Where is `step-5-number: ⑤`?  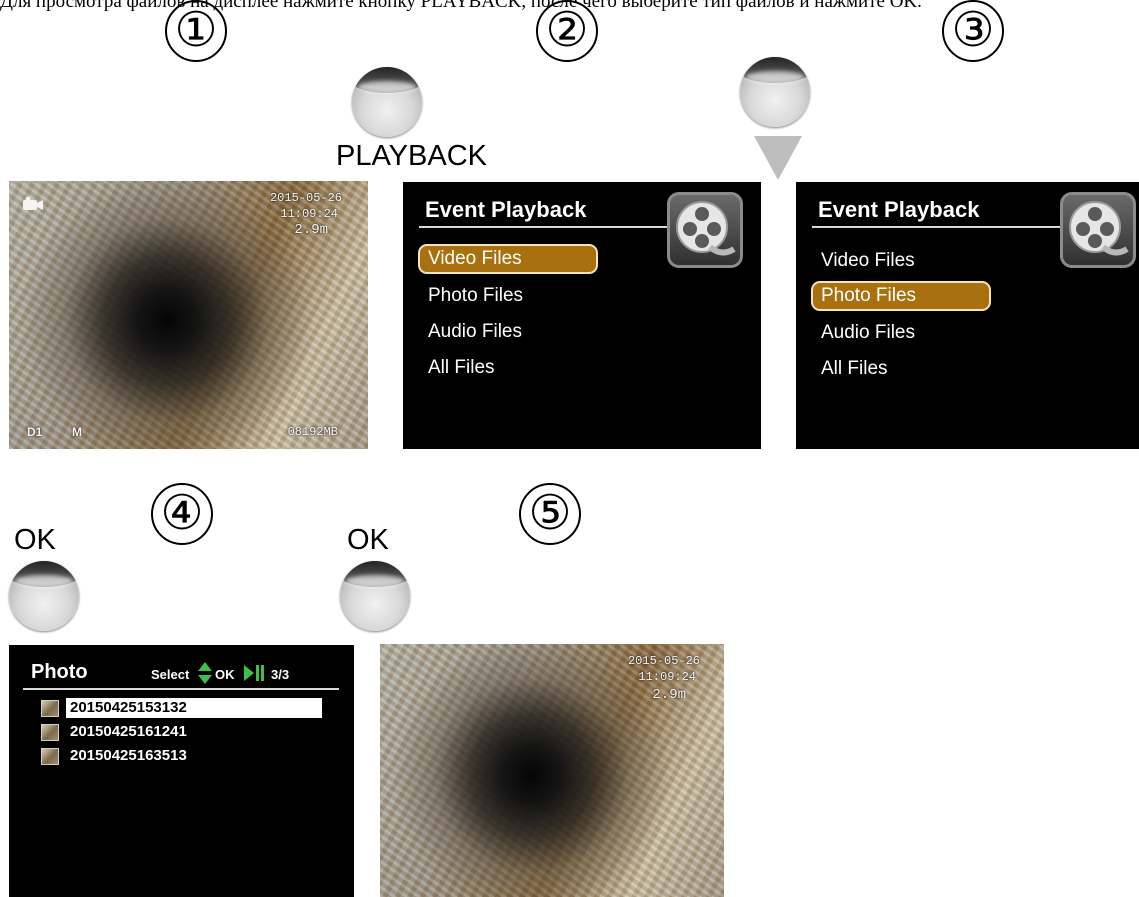
step-5-number: ⑤ is located at coordinates (550, 514).